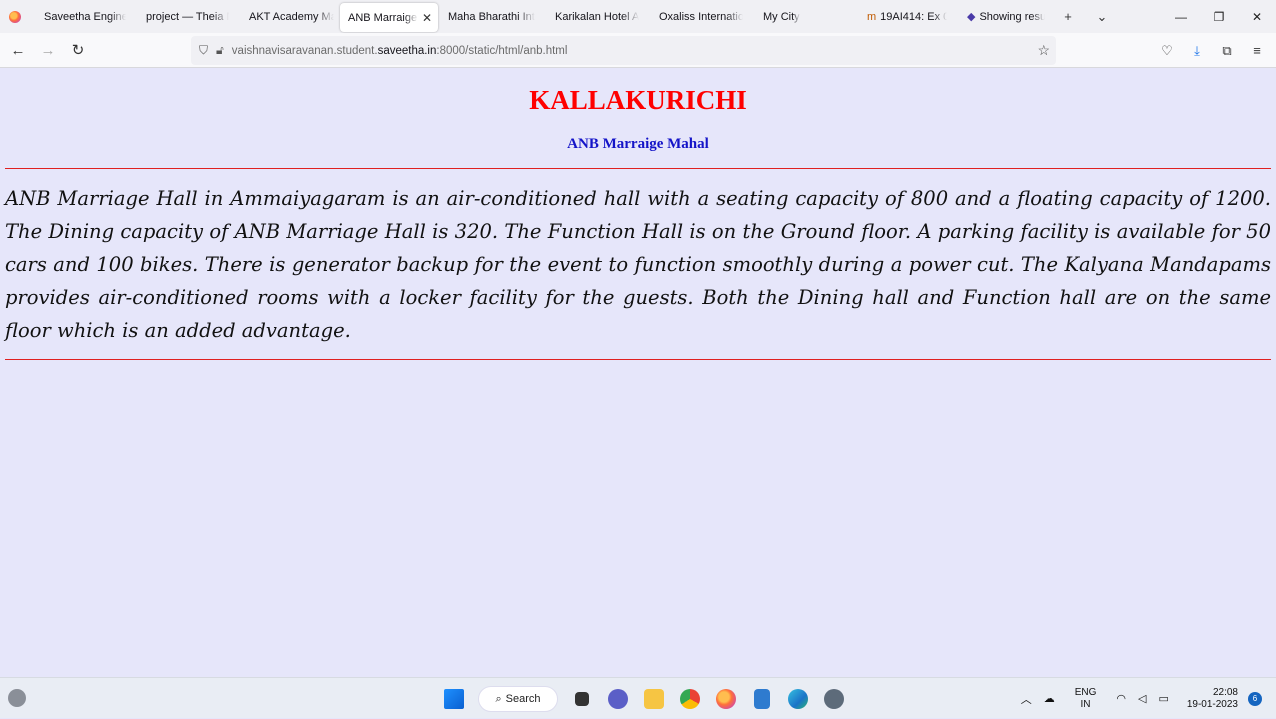 This screenshot has height=719, width=1276. I want to click on tab-karikalan-hotel: Karikalan Hotel A/C, so click(593, 16).